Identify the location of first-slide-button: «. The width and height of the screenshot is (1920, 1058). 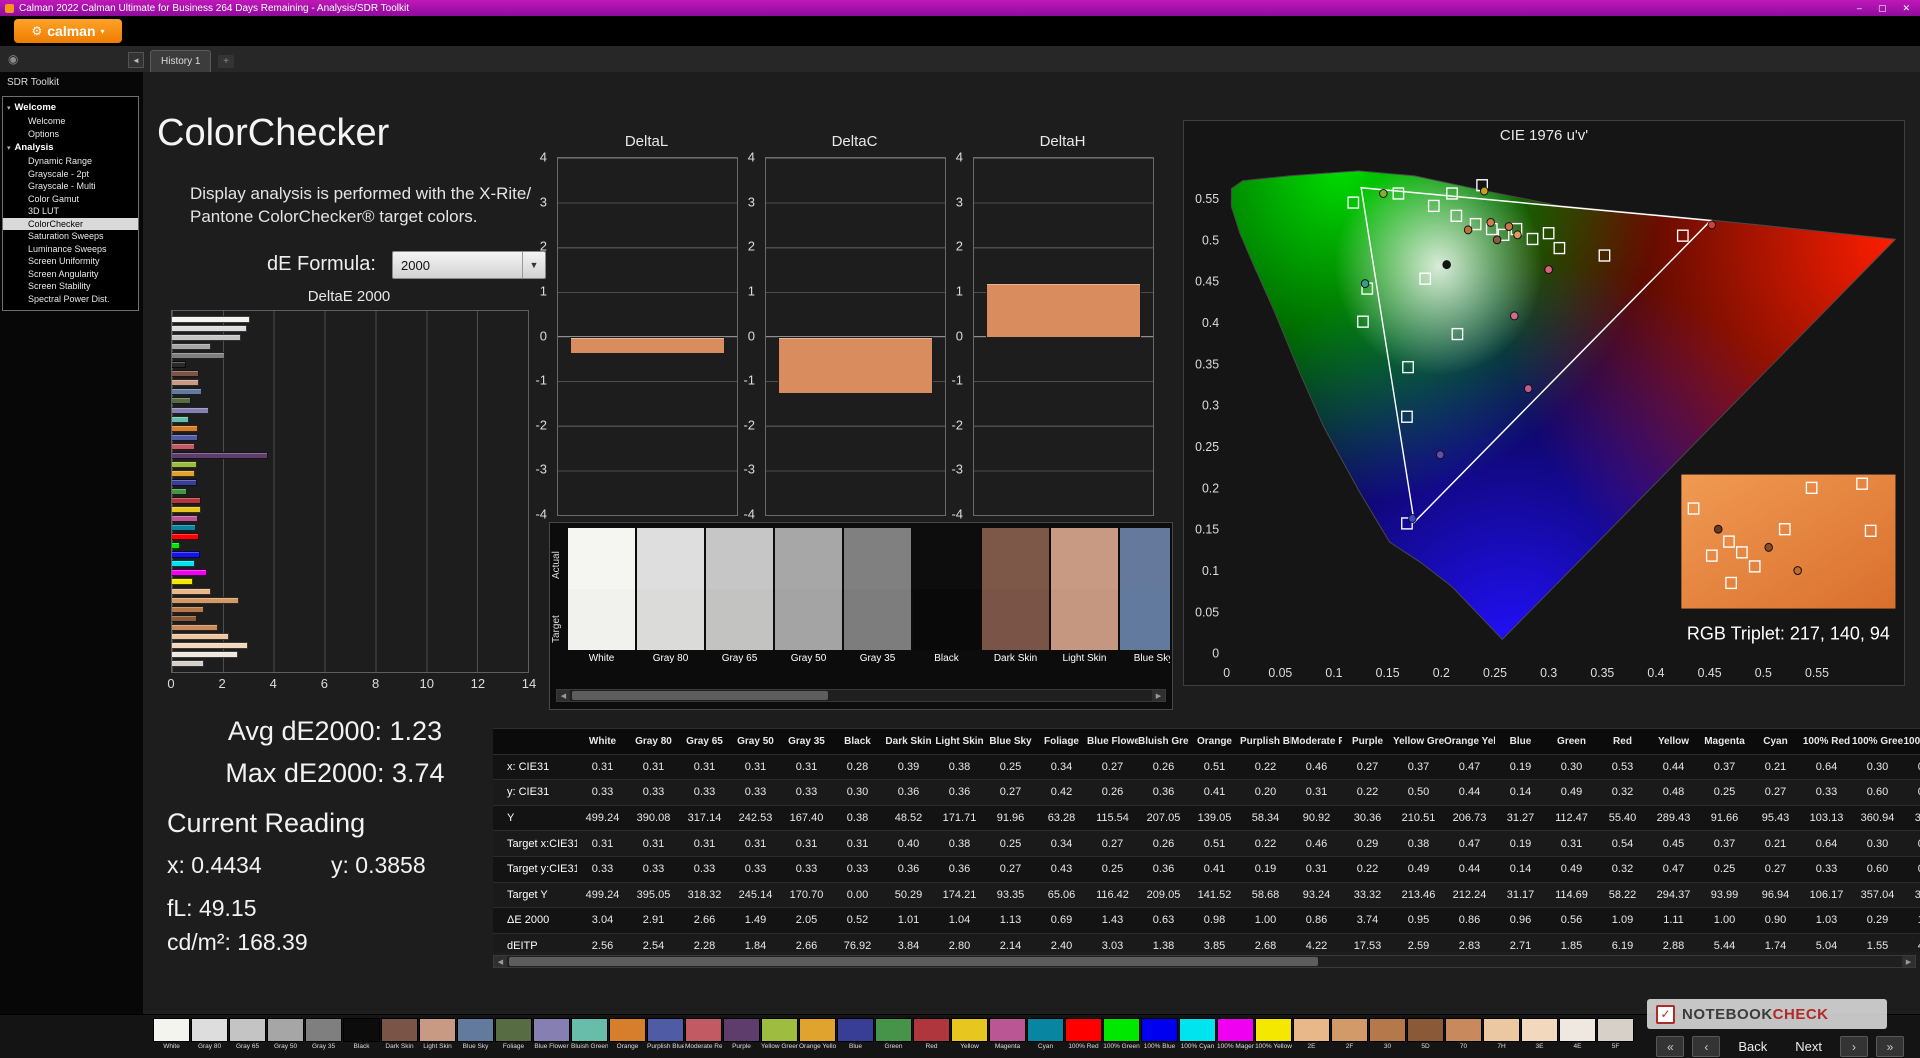
(1670, 1046).